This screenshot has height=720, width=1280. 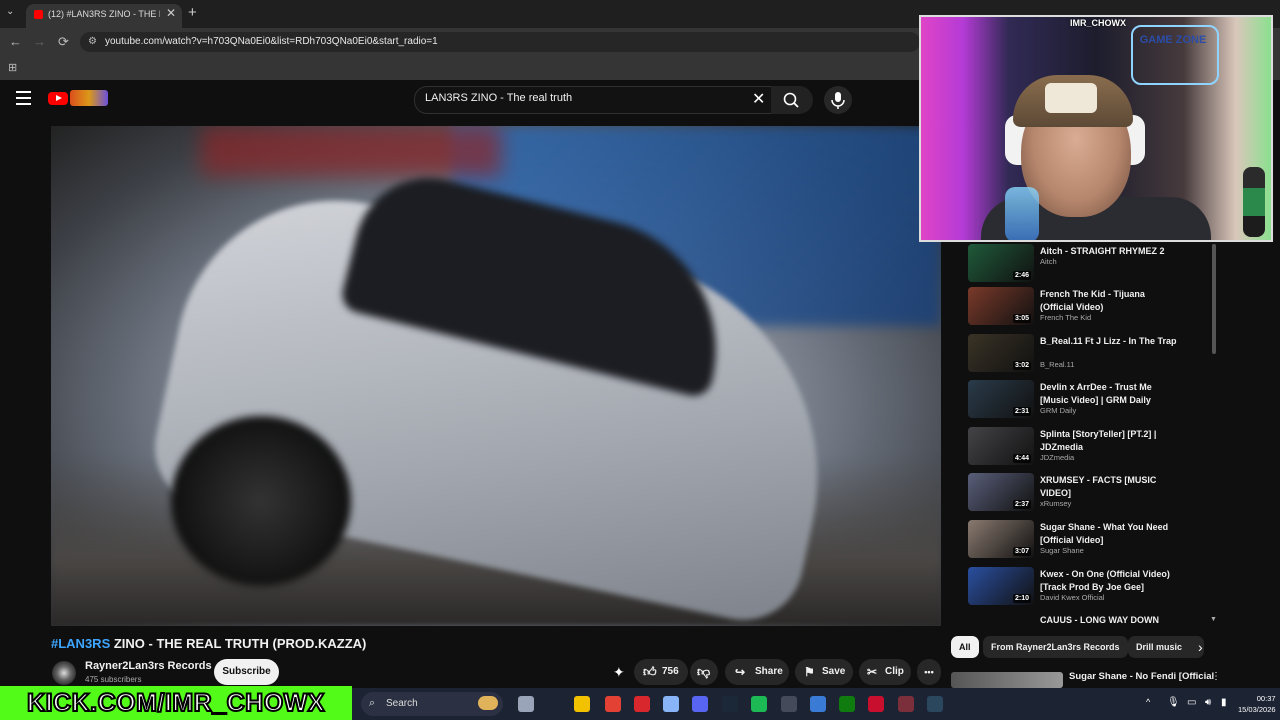 What do you see at coordinates (700, 704) in the screenshot?
I see `discord-icon` at bounding box center [700, 704].